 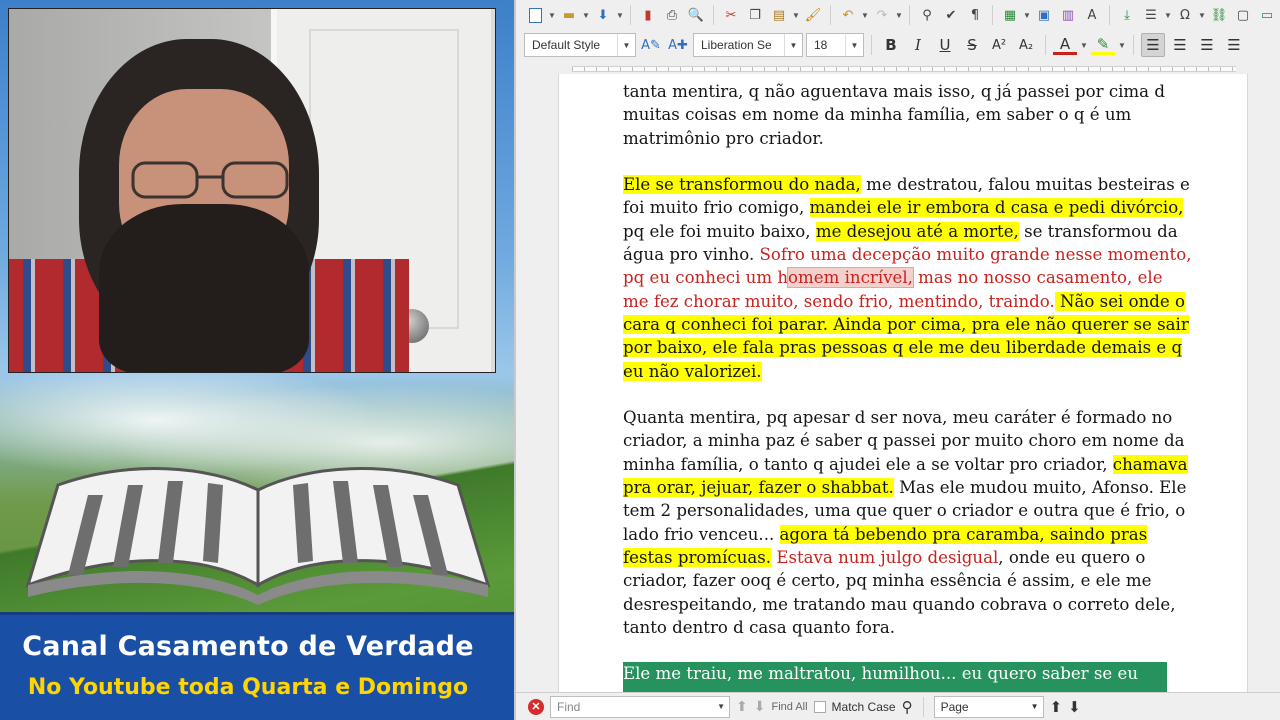 What do you see at coordinates (988, 706) in the screenshot?
I see `search-by-select: Page ▼` at bounding box center [988, 706].